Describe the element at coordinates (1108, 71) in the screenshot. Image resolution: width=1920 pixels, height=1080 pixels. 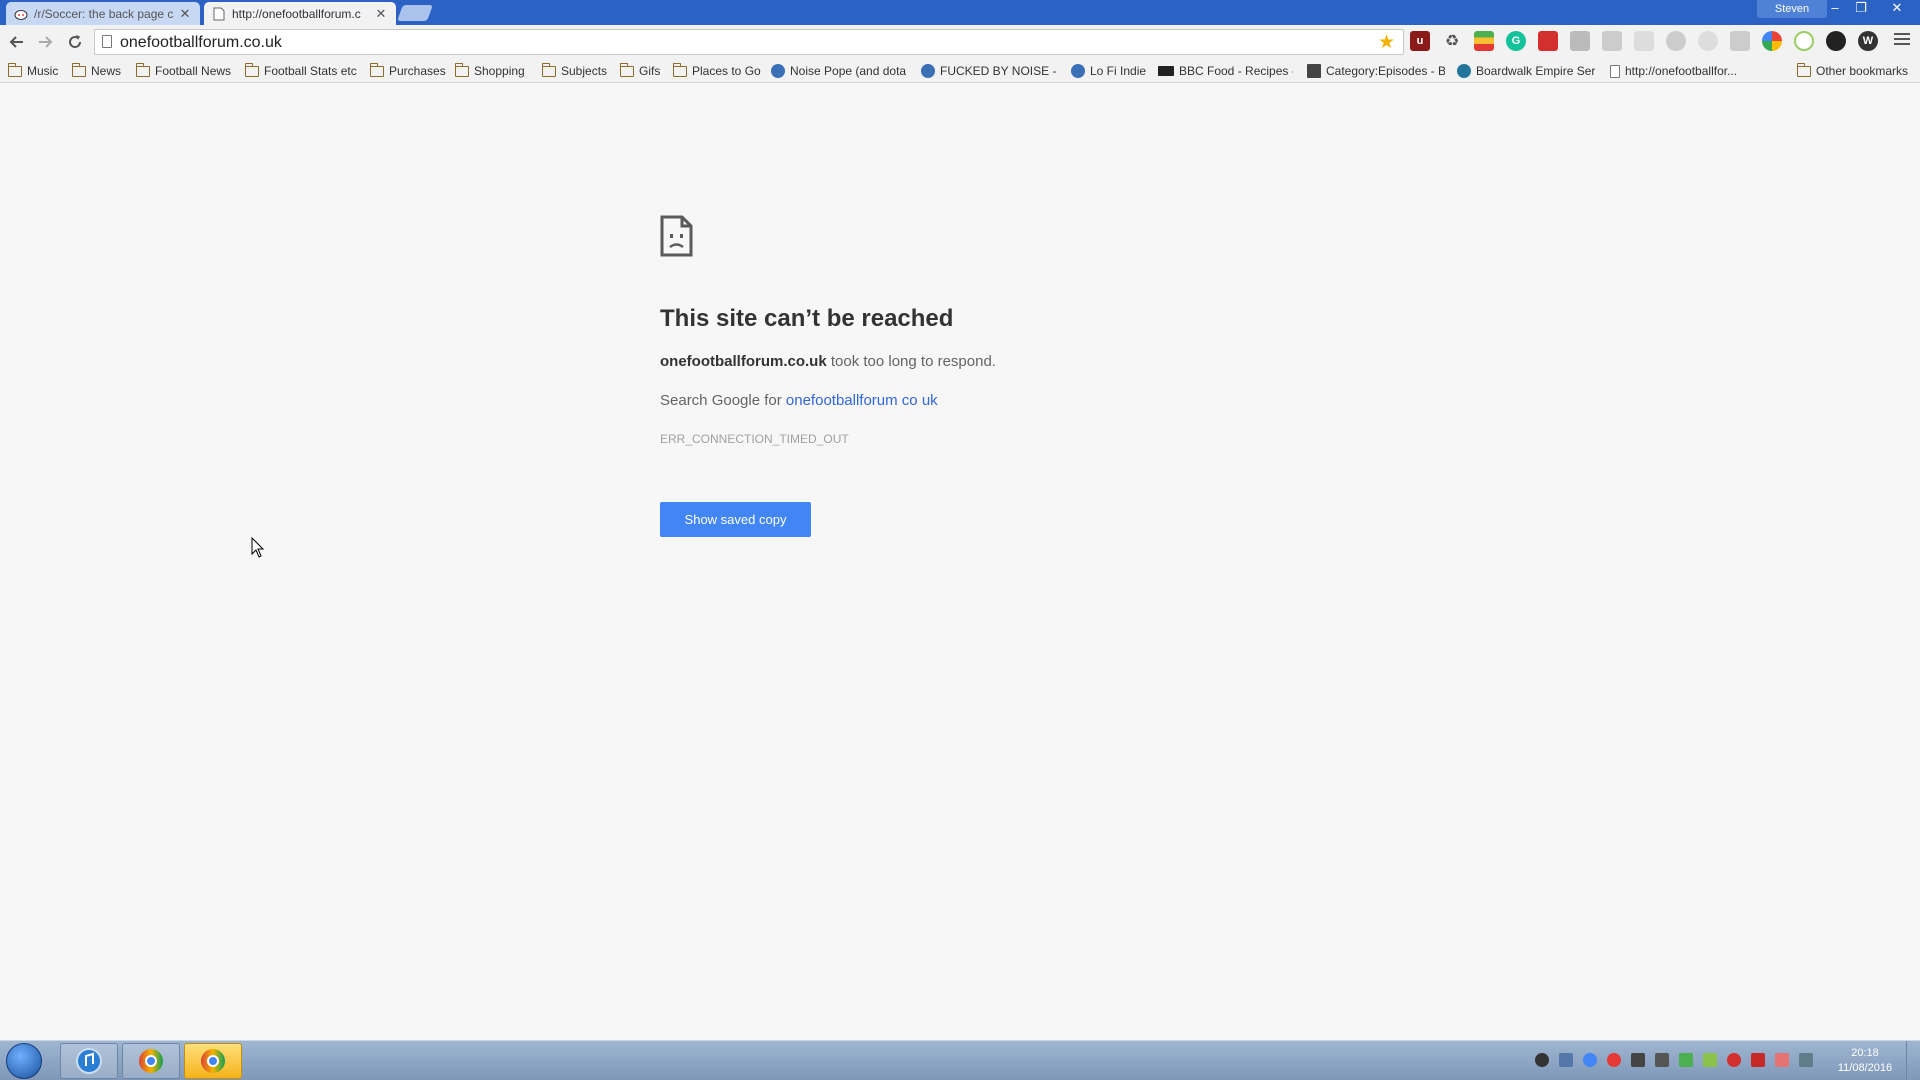
I see `bookmark-lo-fi-indie: Lo Fi Indie` at that location.